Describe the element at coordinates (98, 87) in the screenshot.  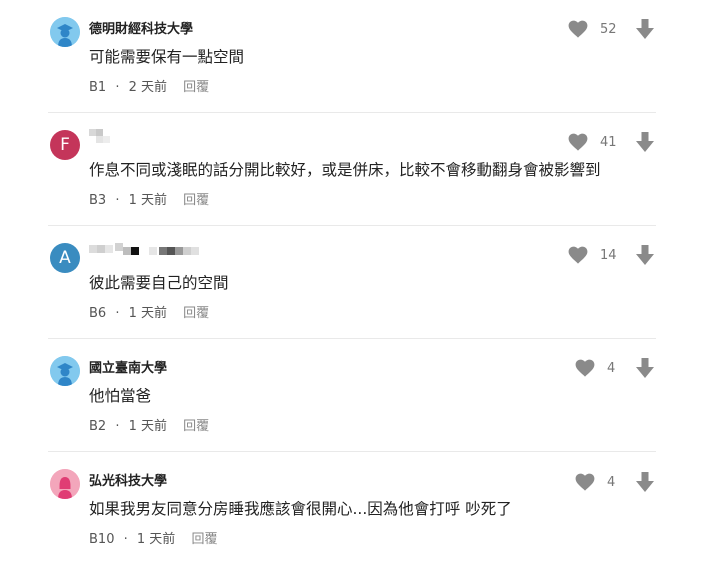
I see `floor-number: B1` at that location.